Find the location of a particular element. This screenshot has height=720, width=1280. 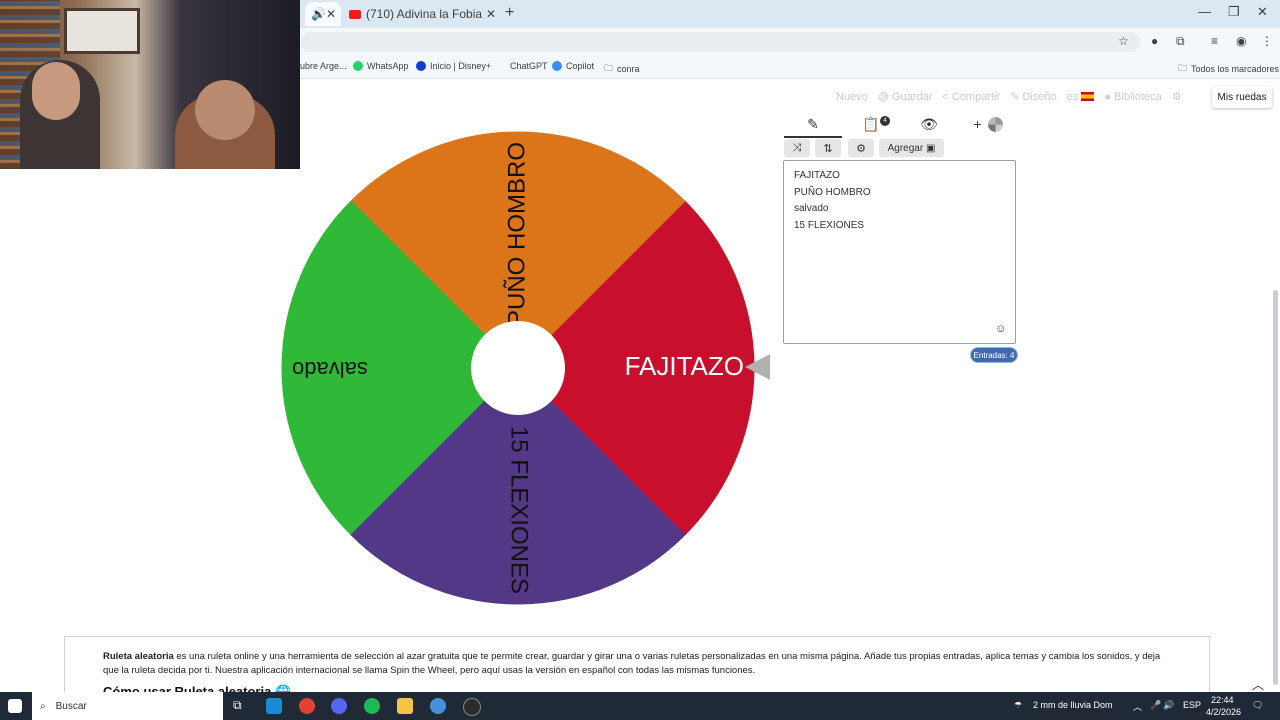

audio-icon: 🔊 is located at coordinates (318, 14).